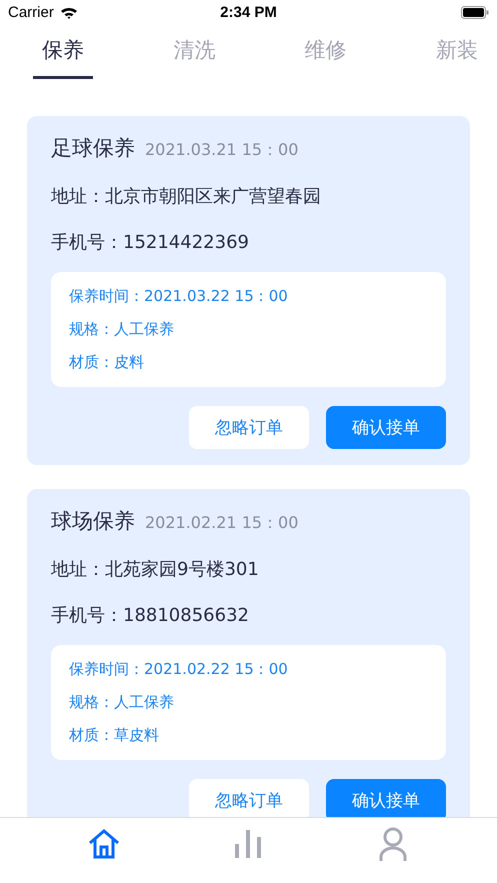  I want to click on home-icon, so click(104, 844).